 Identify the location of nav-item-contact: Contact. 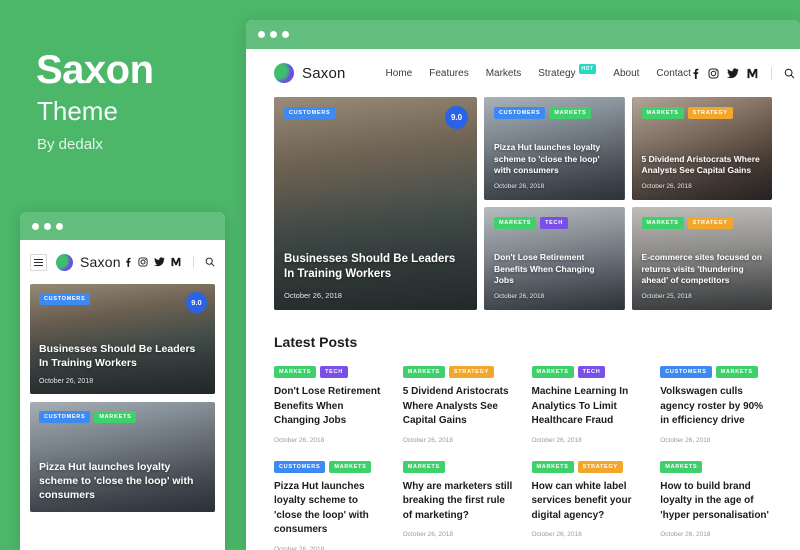
(673, 73).